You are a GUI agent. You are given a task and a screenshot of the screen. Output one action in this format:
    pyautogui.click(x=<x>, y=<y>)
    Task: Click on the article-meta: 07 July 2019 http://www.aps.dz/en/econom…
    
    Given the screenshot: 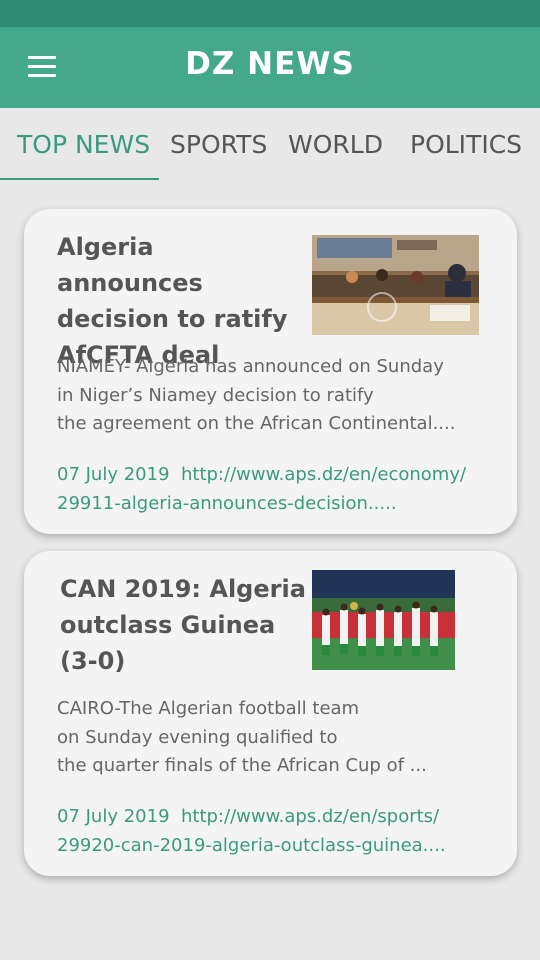 What is the action you would take?
    pyautogui.click(x=277, y=489)
    